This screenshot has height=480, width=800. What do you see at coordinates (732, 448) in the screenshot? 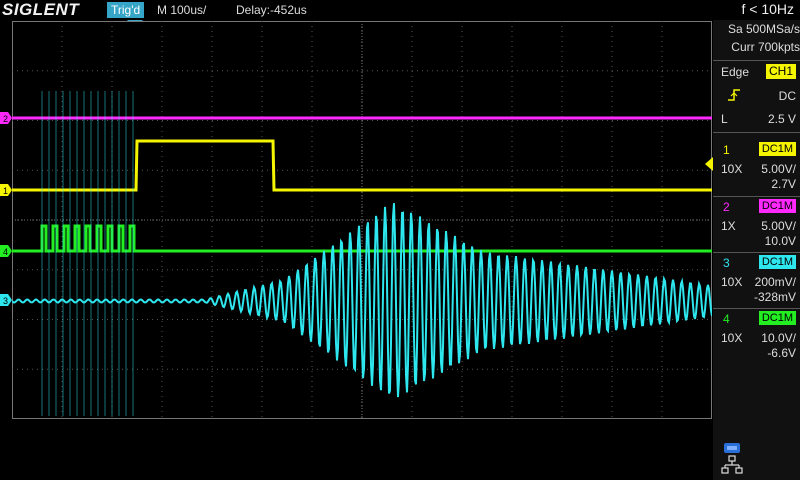
I see `usb-icon` at bounding box center [732, 448].